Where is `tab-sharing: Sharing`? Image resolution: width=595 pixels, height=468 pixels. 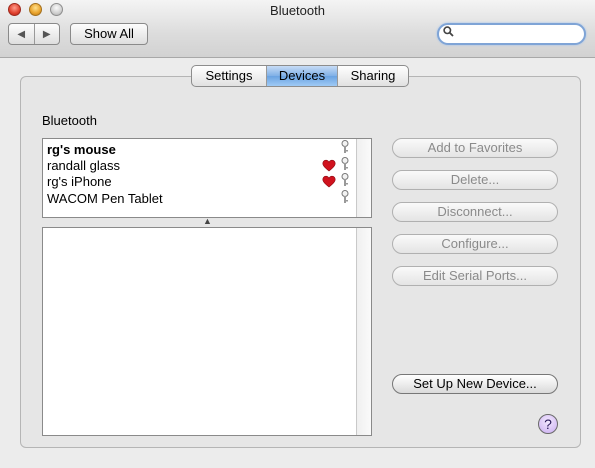
tab-sharing: Sharing is located at coordinates (373, 76).